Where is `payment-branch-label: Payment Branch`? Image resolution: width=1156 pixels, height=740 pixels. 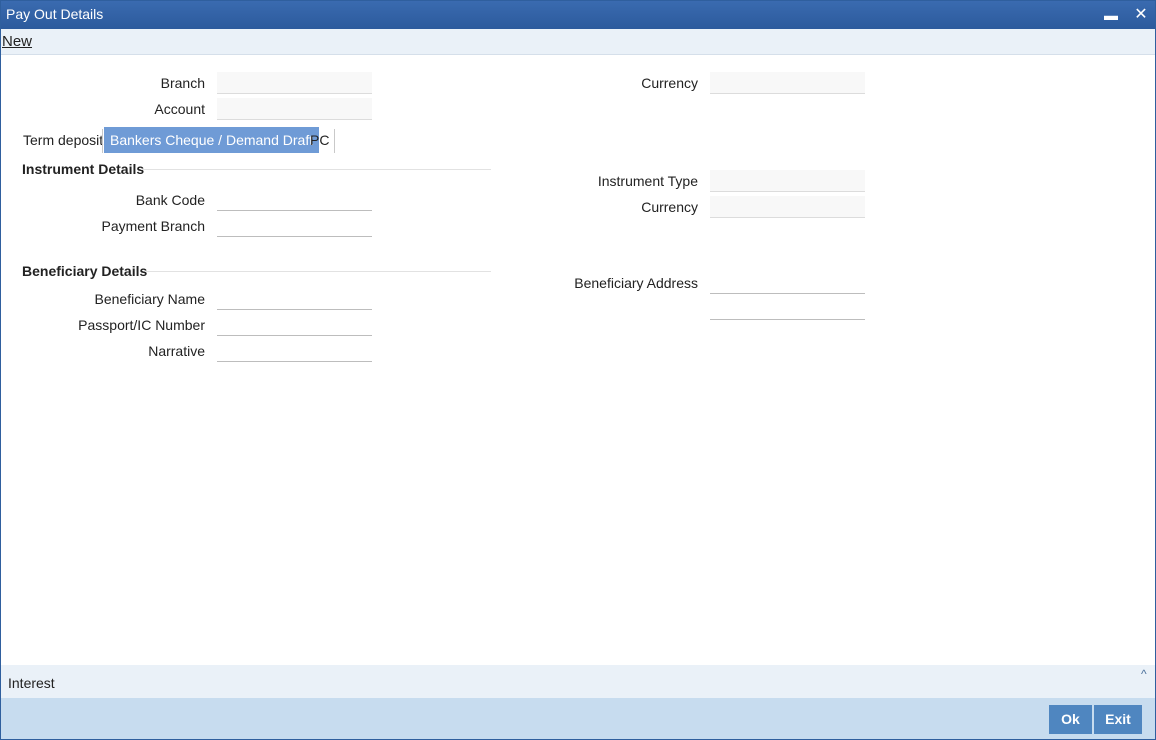
payment-branch-label: Payment Branch is located at coordinates (153, 226).